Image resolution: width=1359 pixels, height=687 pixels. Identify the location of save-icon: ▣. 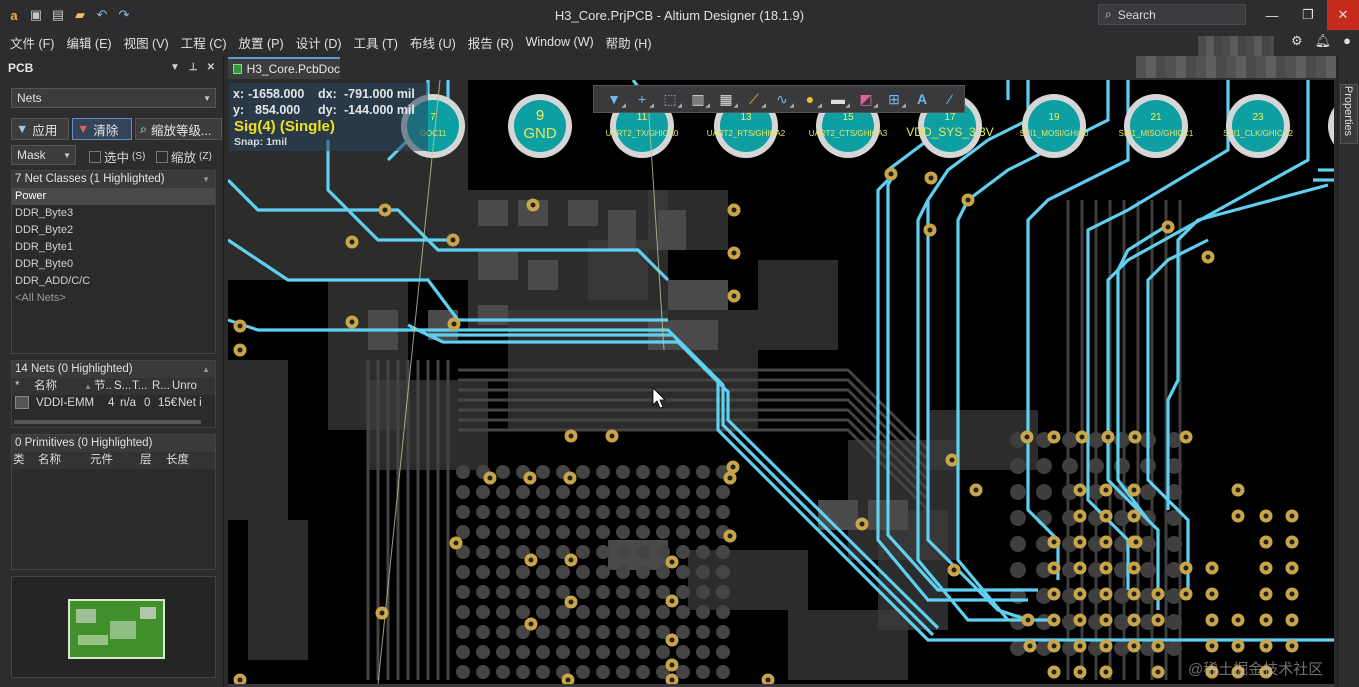
(36, 15).